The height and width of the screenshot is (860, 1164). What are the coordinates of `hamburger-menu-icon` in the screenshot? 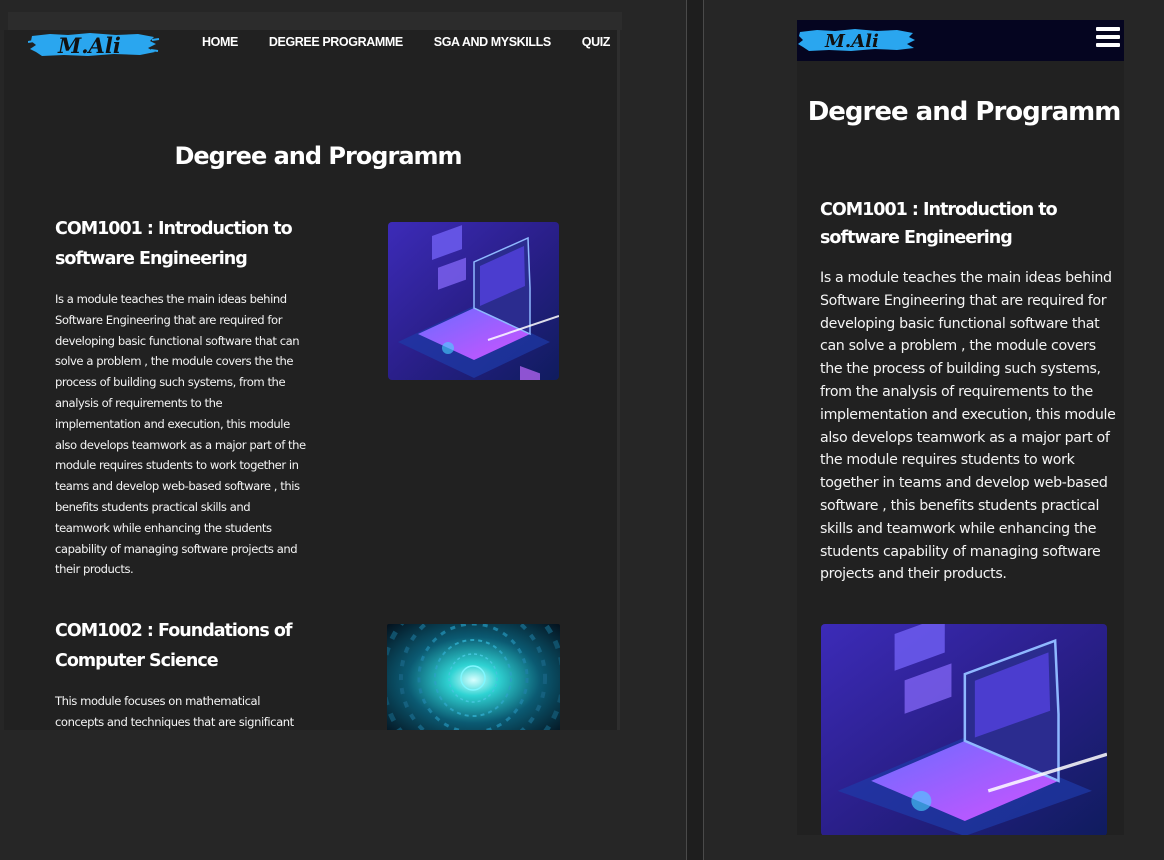 It's located at (1108, 39).